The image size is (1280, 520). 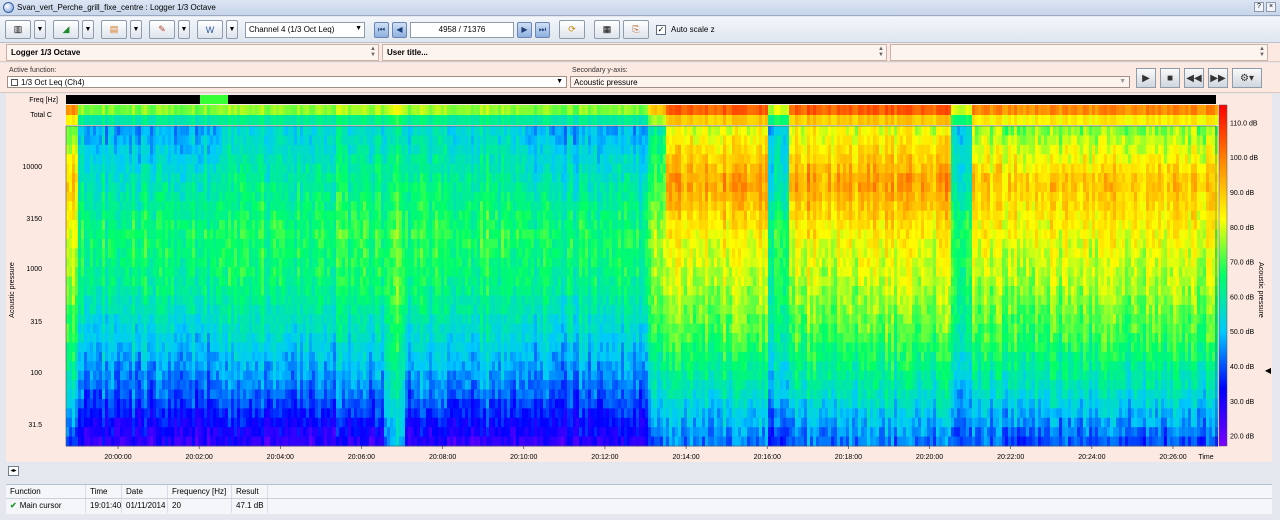 What do you see at coordinates (1271, 7) in the screenshot?
I see `close-button: ×` at bounding box center [1271, 7].